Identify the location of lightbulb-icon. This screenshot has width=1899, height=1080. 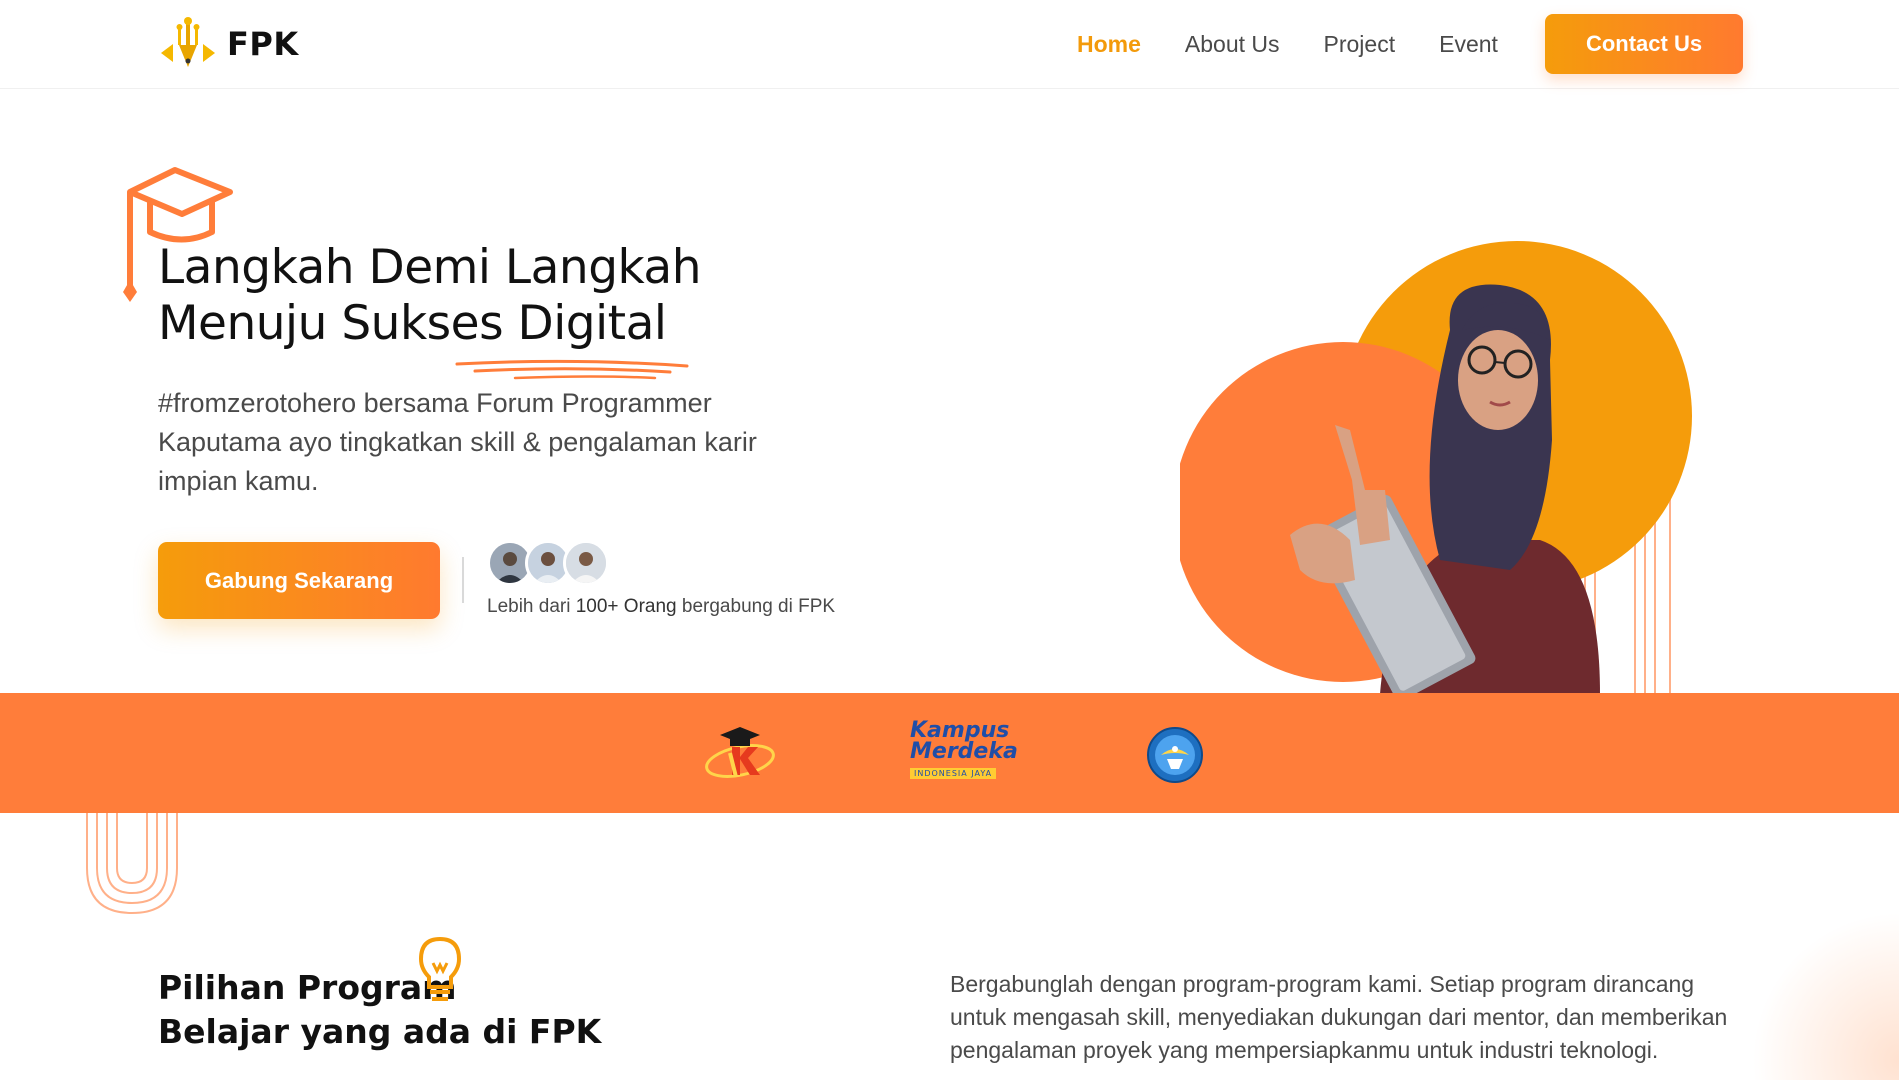
(440, 968).